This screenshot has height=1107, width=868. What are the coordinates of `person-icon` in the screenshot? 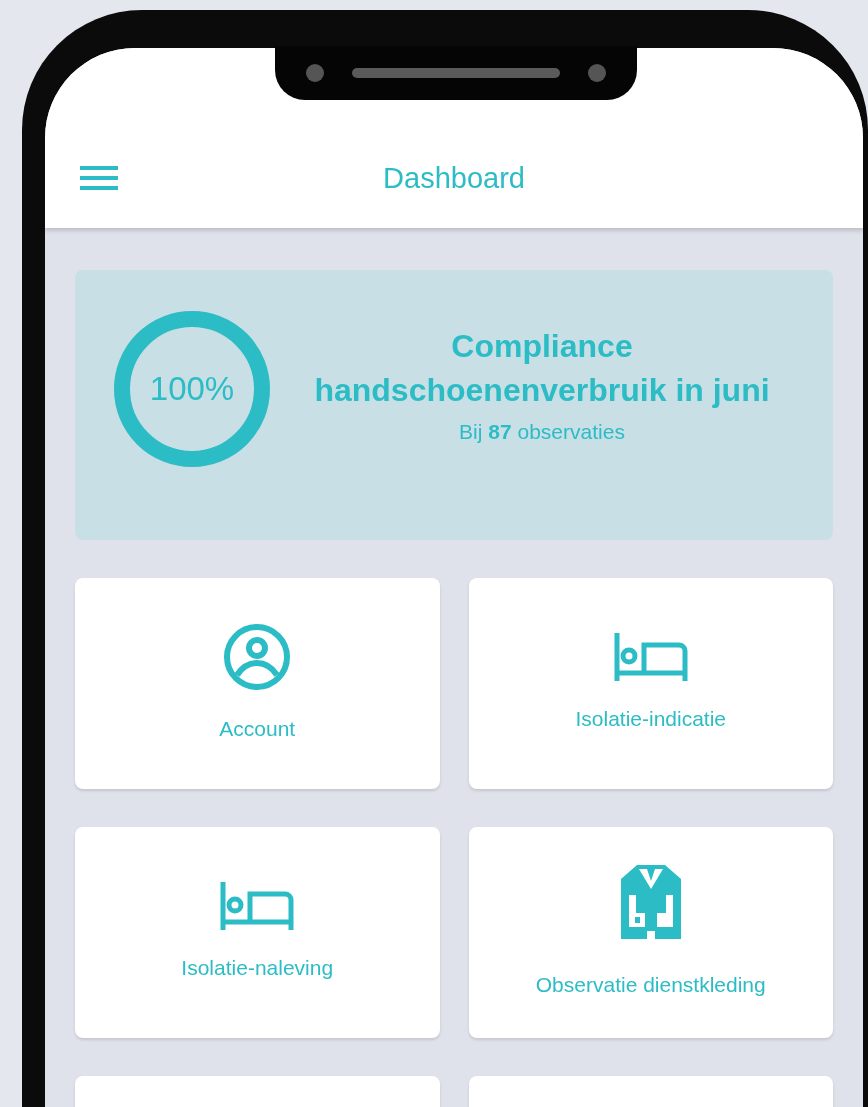 It's located at (257, 656).